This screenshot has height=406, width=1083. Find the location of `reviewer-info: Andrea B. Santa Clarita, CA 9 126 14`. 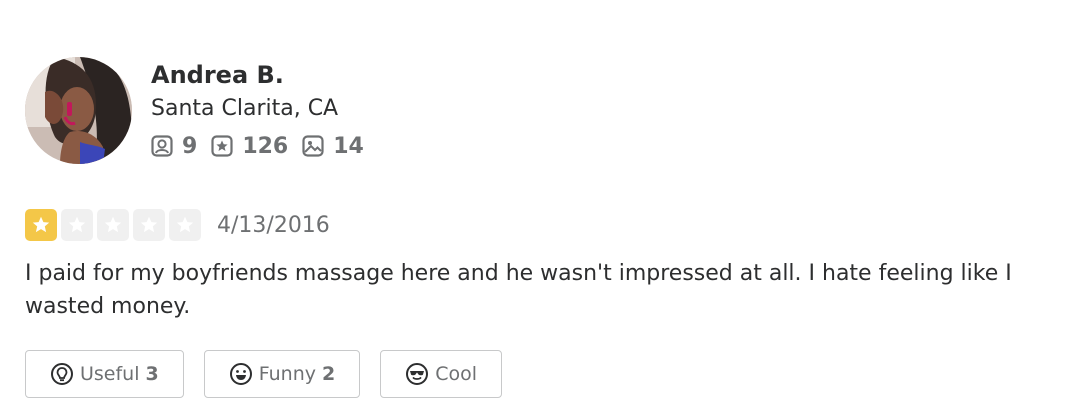

reviewer-info: Andrea B. Santa Clarita, CA 9 126 14 is located at coordinates (264, 109).